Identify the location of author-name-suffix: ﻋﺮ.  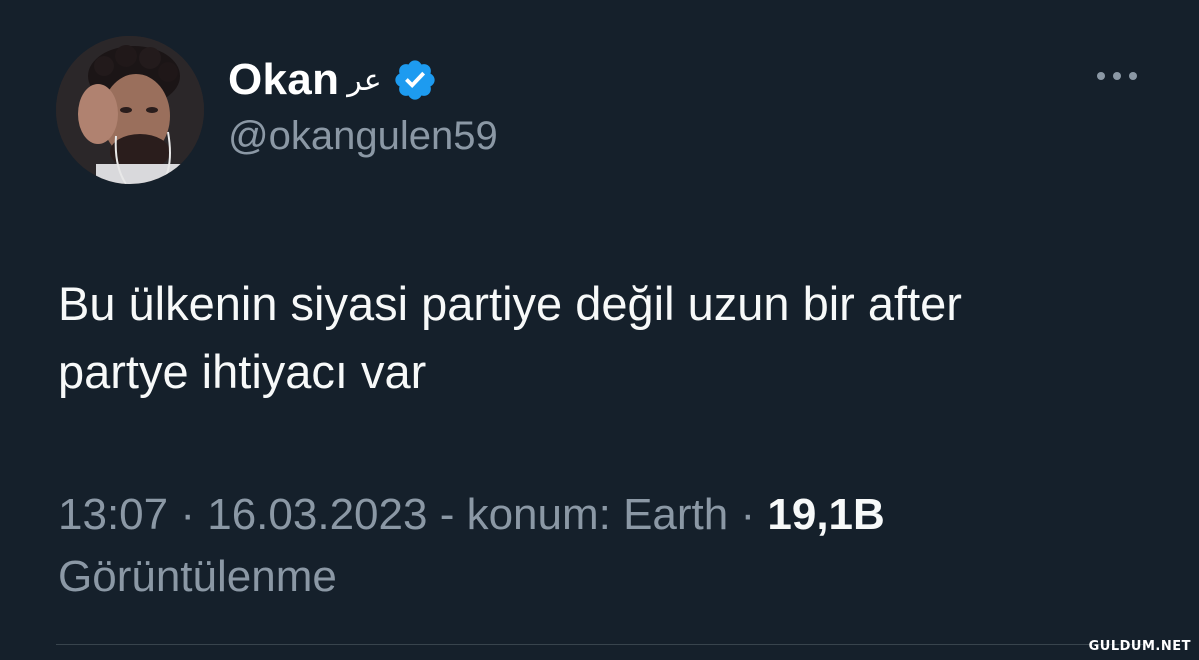
(364, 80).